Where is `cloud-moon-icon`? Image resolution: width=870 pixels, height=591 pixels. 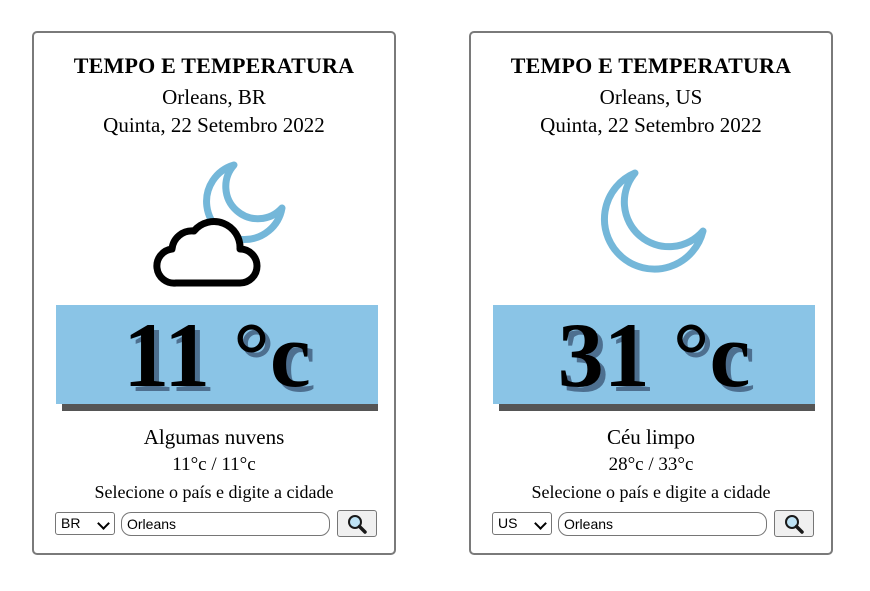
cloud-moon-icon is located at coordinates (214, 228).